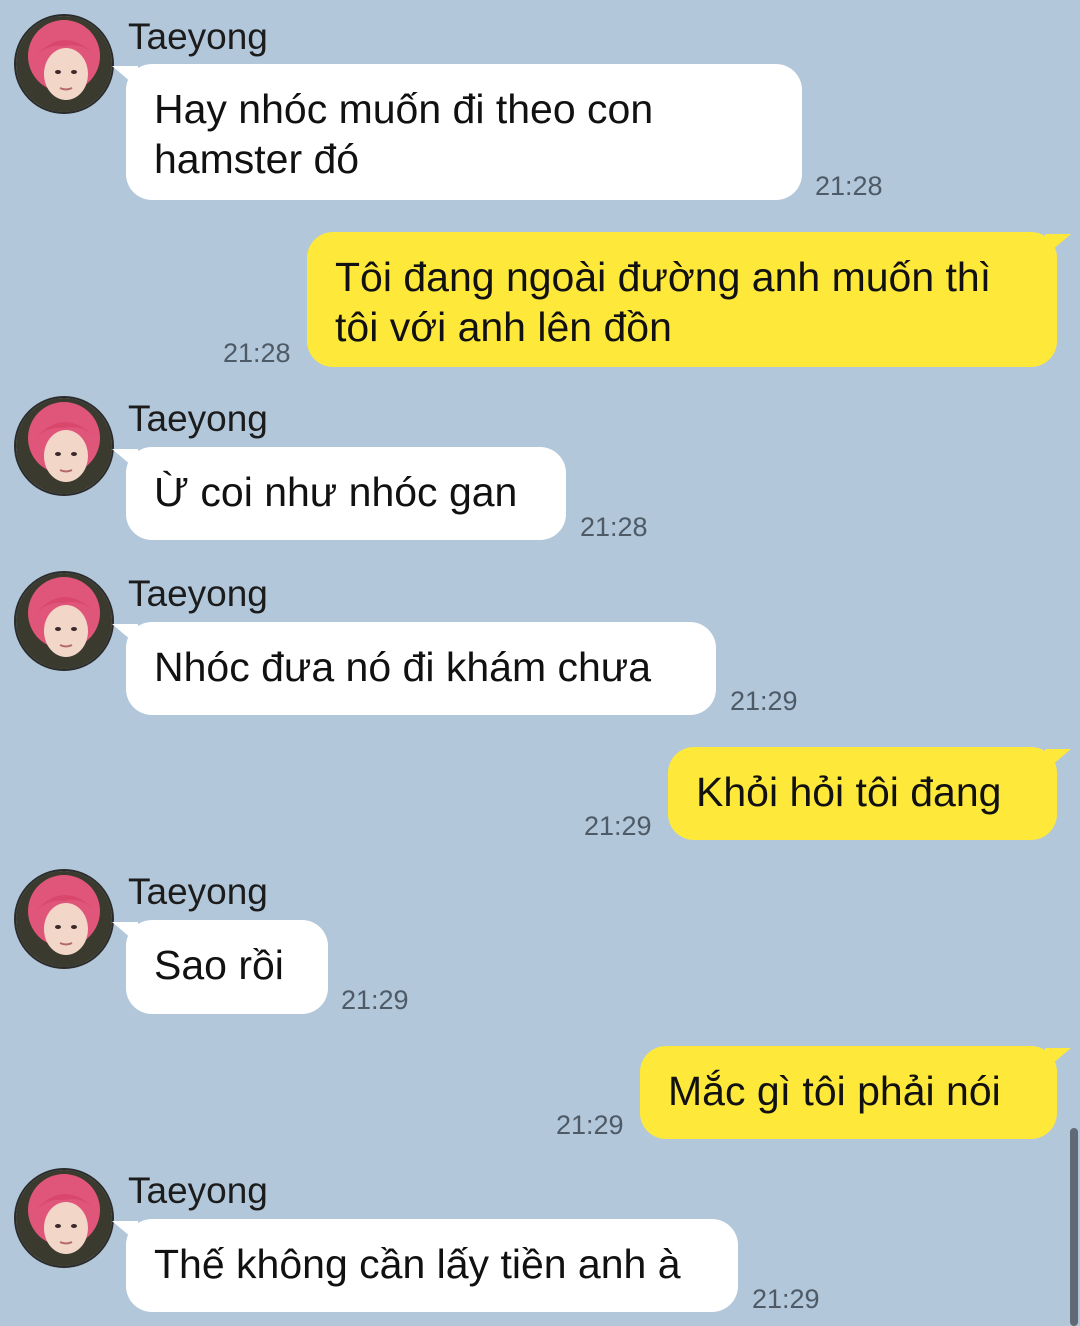 The width and height of the screenshot is (1080, 1326). What do you see at coordinates (425, 1265) in the screenshot?
I see `incoming-message-bubble: Thế không cần lấy tiền anh à` at bounding box center [425, 1265].